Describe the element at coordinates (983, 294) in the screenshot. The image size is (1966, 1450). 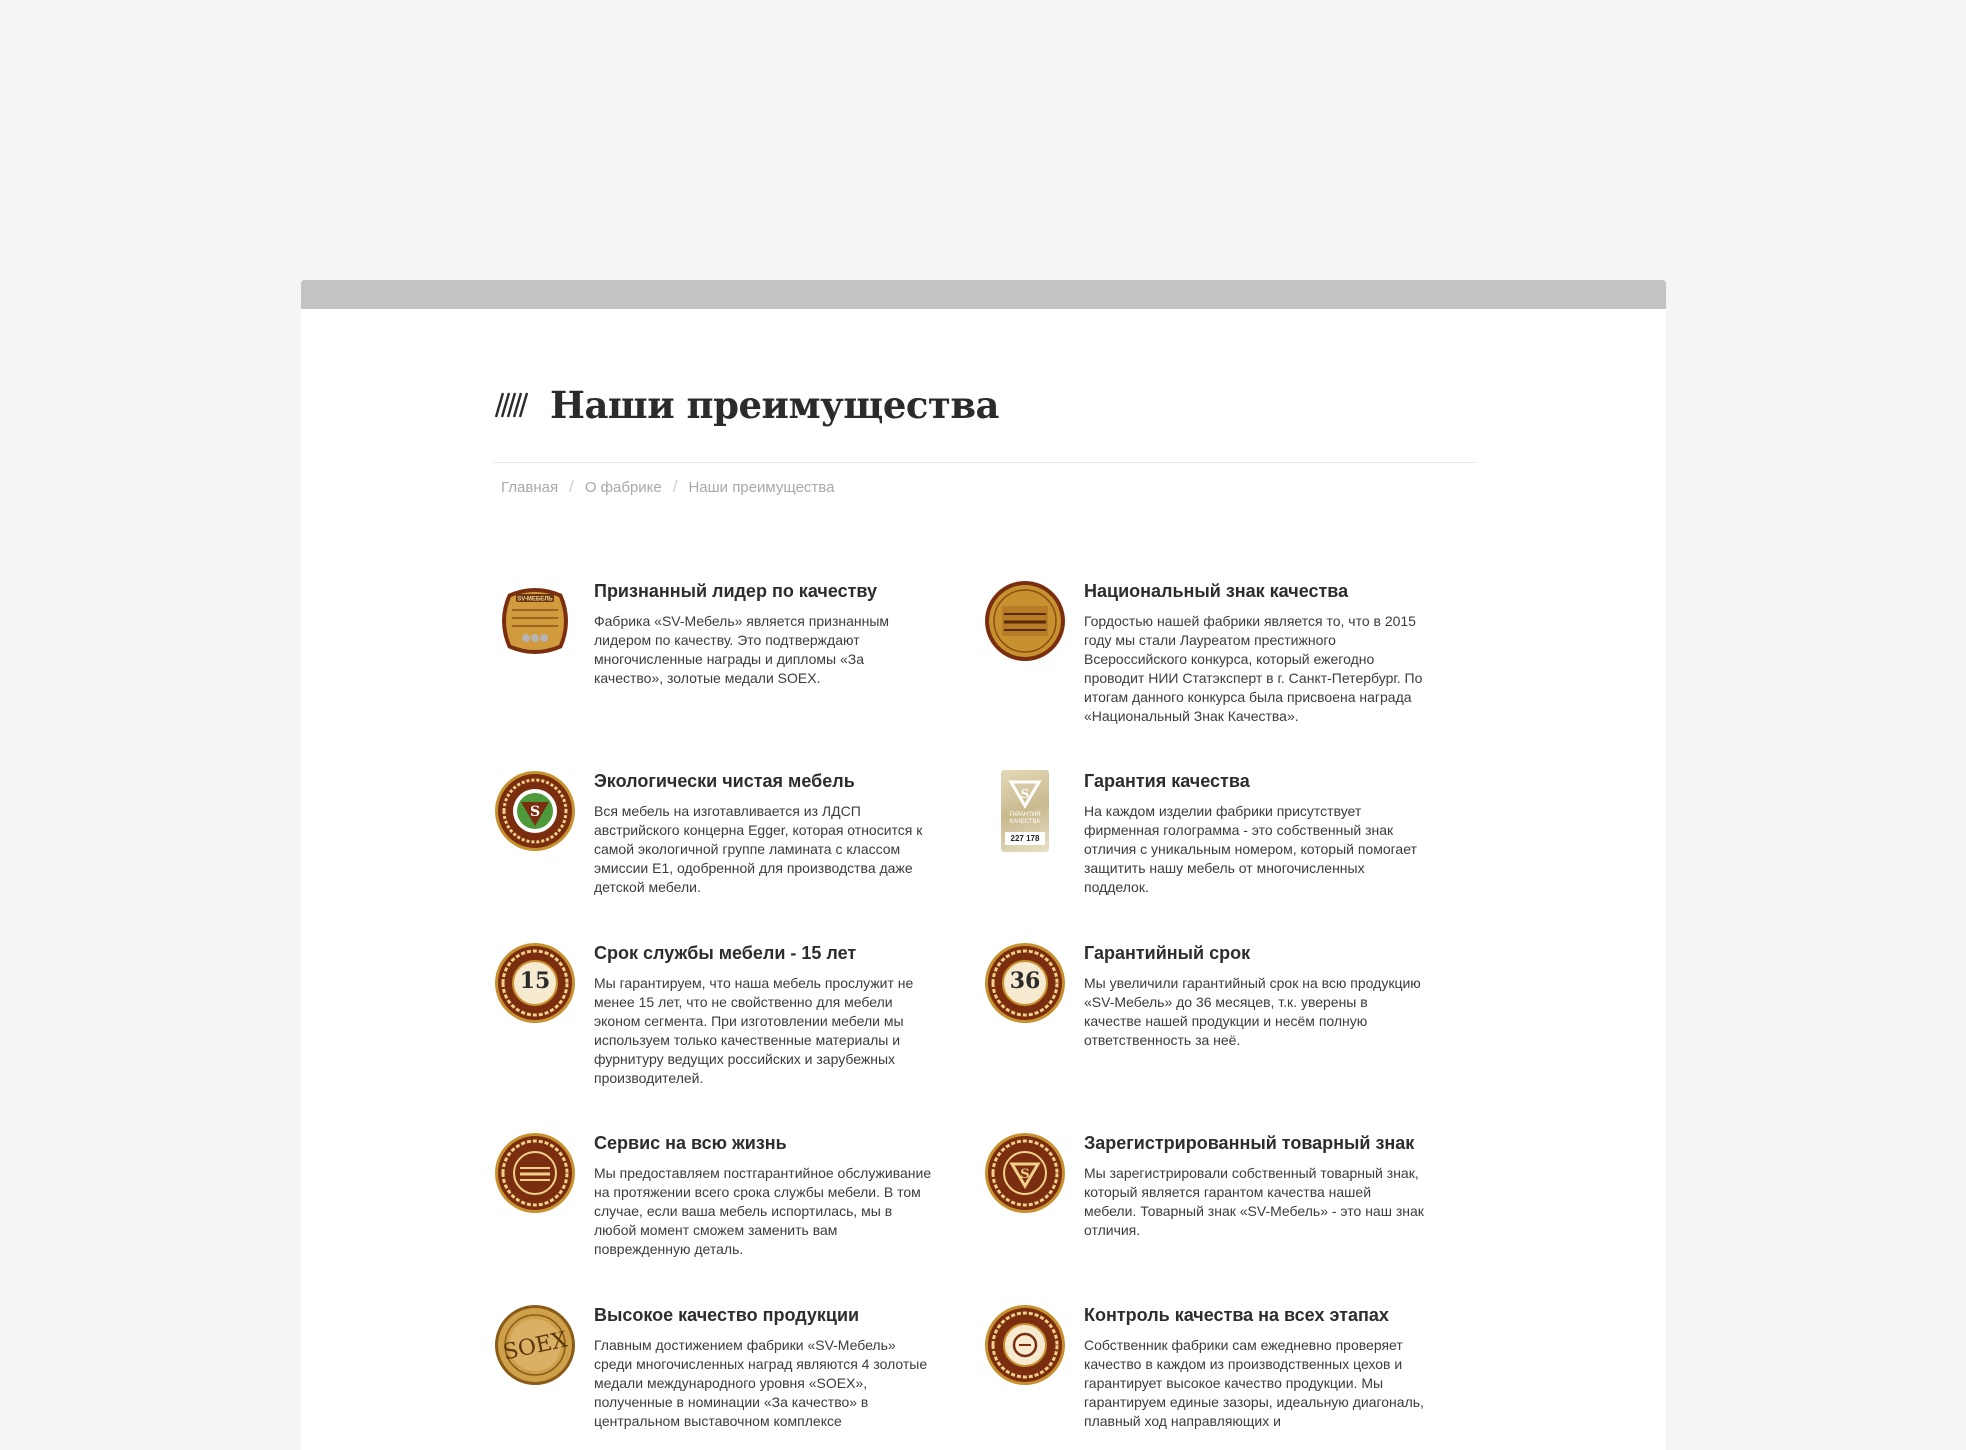
I see `panel-top-bar` at that location.